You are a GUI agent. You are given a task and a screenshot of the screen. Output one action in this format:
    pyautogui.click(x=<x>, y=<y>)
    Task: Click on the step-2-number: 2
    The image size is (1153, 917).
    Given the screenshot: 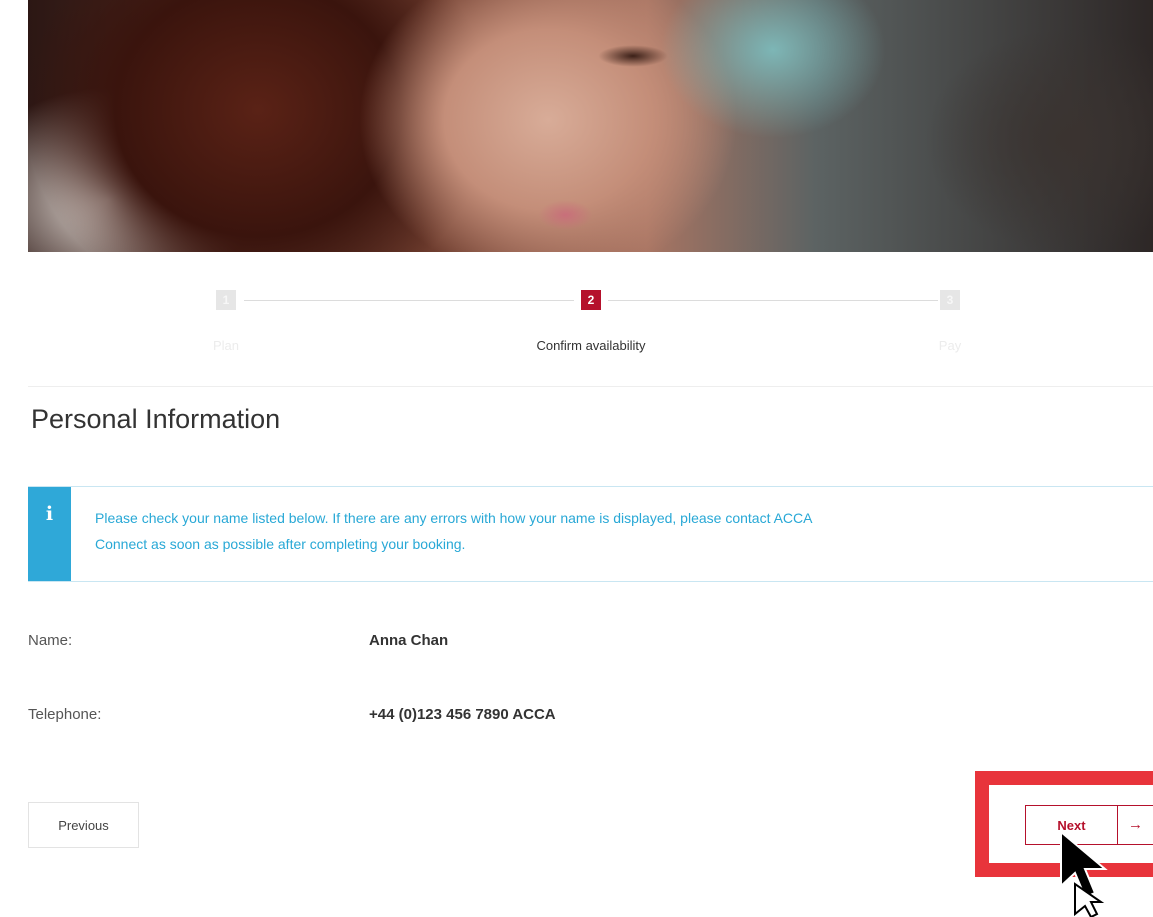 What is the action you would take?
    pyautogui.click(x=591, y=300)
    